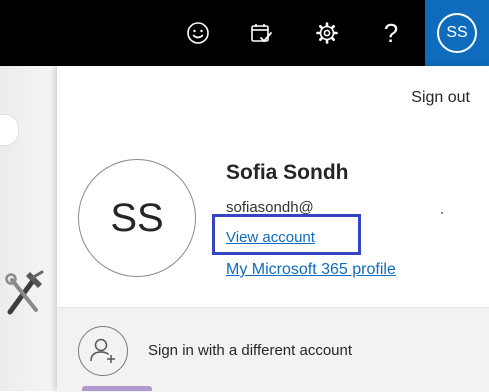  I want to click on account-name: Sofia Sondh, so click(287, 172).